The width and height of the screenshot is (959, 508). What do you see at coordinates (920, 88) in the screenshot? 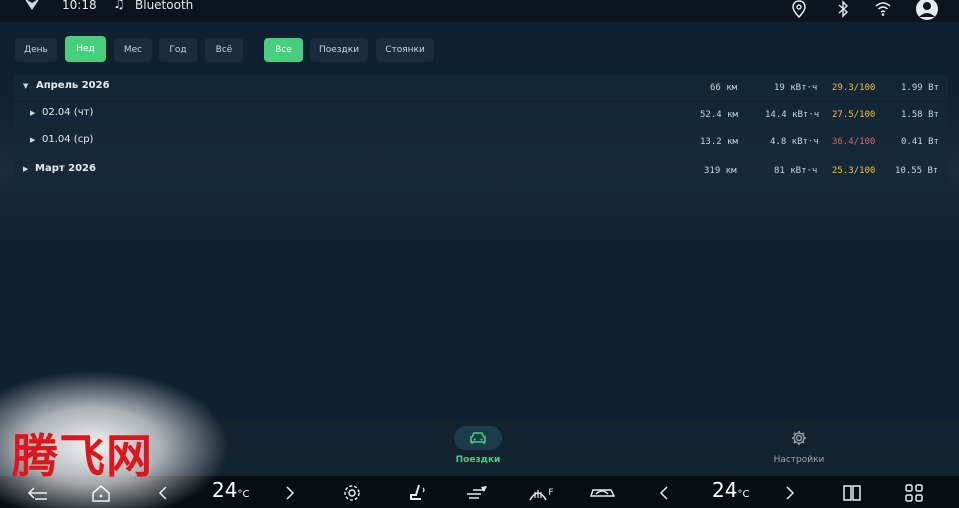
I see `row-cost: 1.99 Вт` at bounding box center [920, 88].